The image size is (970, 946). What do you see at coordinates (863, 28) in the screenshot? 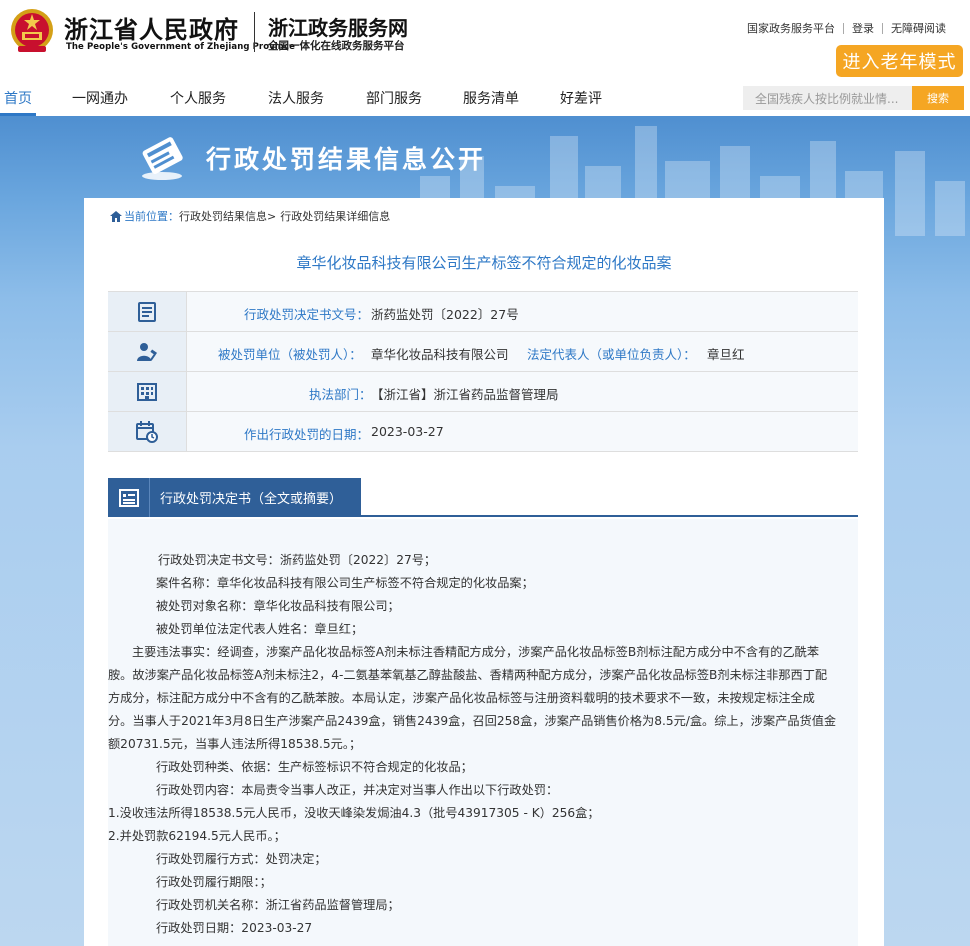
I see `login-link: 登录` at bounding box center [863, 28].